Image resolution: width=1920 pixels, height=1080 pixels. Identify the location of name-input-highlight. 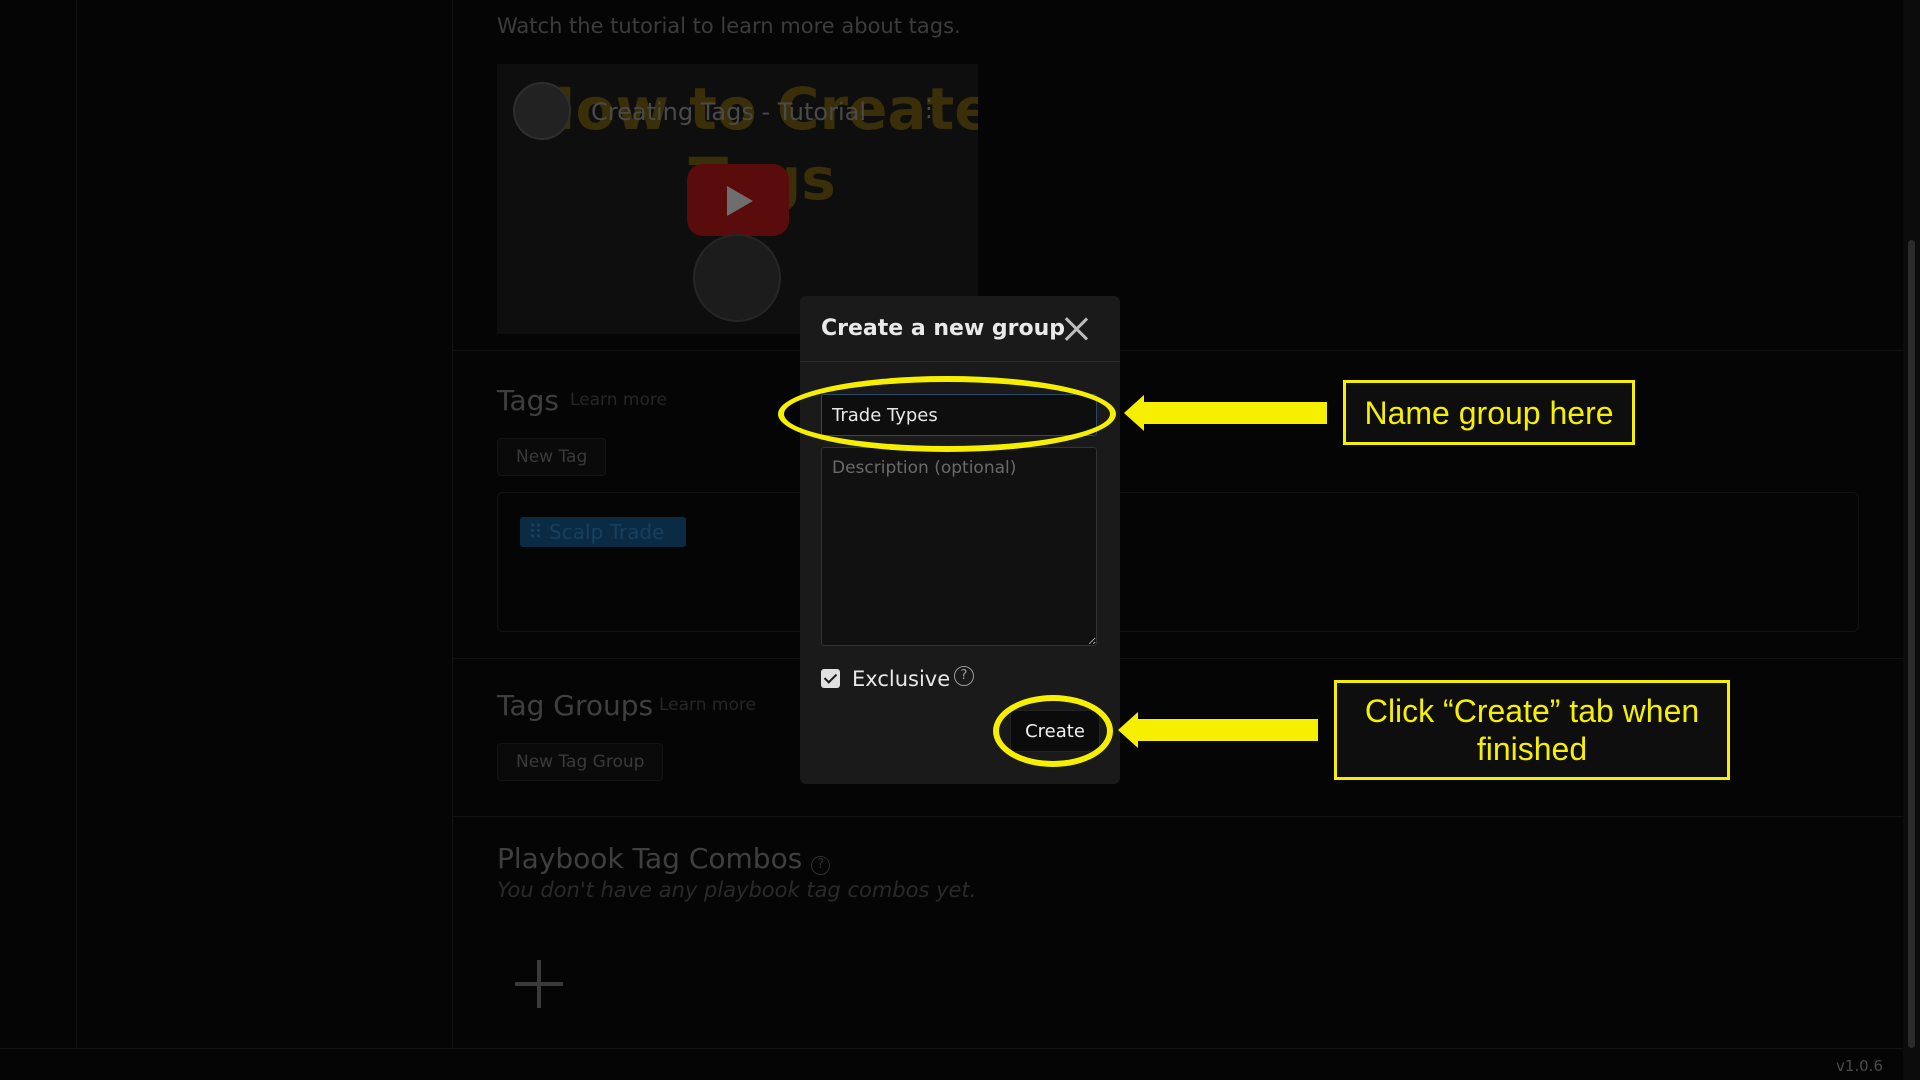
(947, 414).